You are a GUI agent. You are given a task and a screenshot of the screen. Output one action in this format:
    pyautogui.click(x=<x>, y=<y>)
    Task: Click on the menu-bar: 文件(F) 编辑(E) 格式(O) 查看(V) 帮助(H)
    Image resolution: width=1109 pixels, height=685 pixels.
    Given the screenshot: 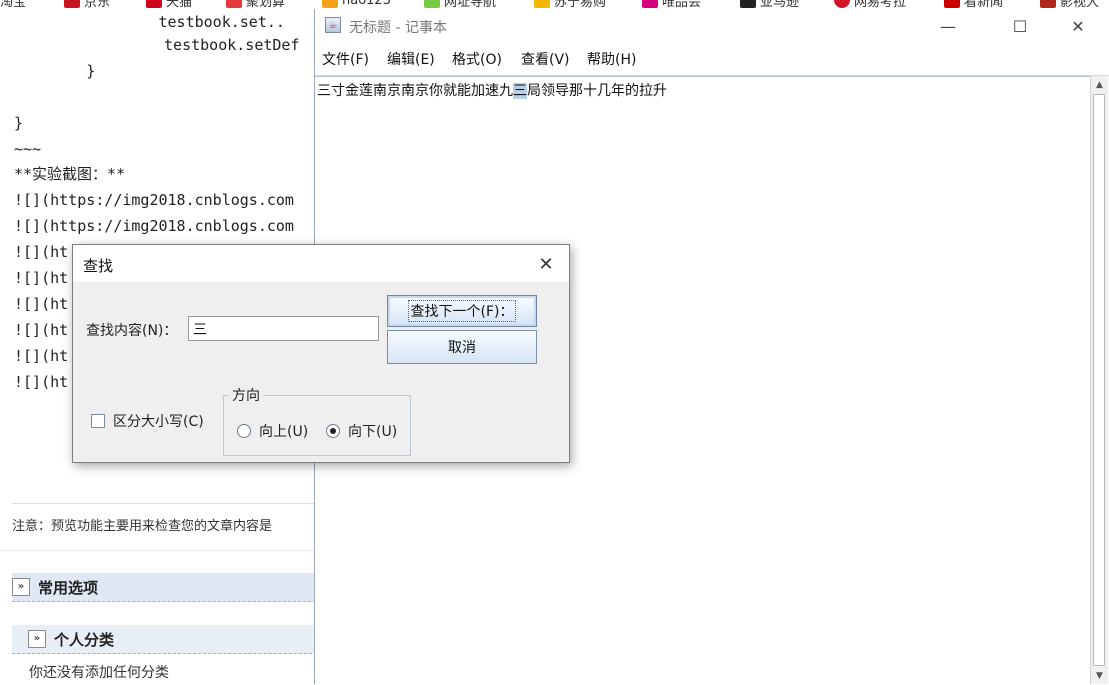 What is the action you would take?
    pyautogui.click(x=712, y=59)
    